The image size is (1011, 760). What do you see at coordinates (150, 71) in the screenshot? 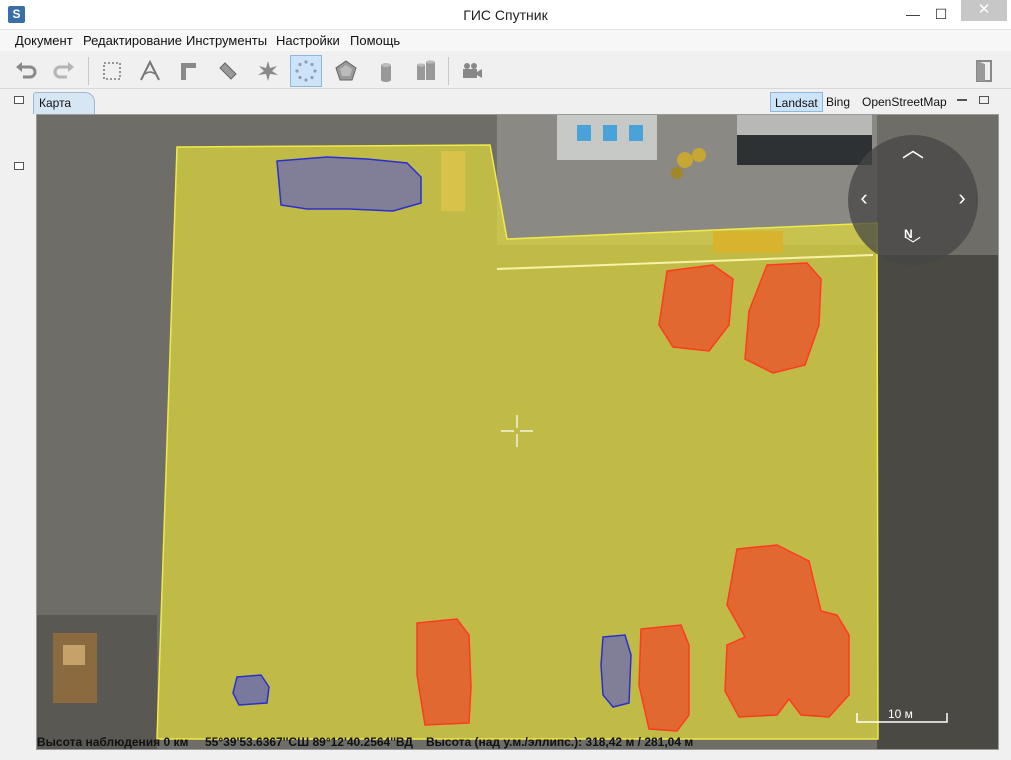
I see `angle-icon` at bounding box center [150, 71].